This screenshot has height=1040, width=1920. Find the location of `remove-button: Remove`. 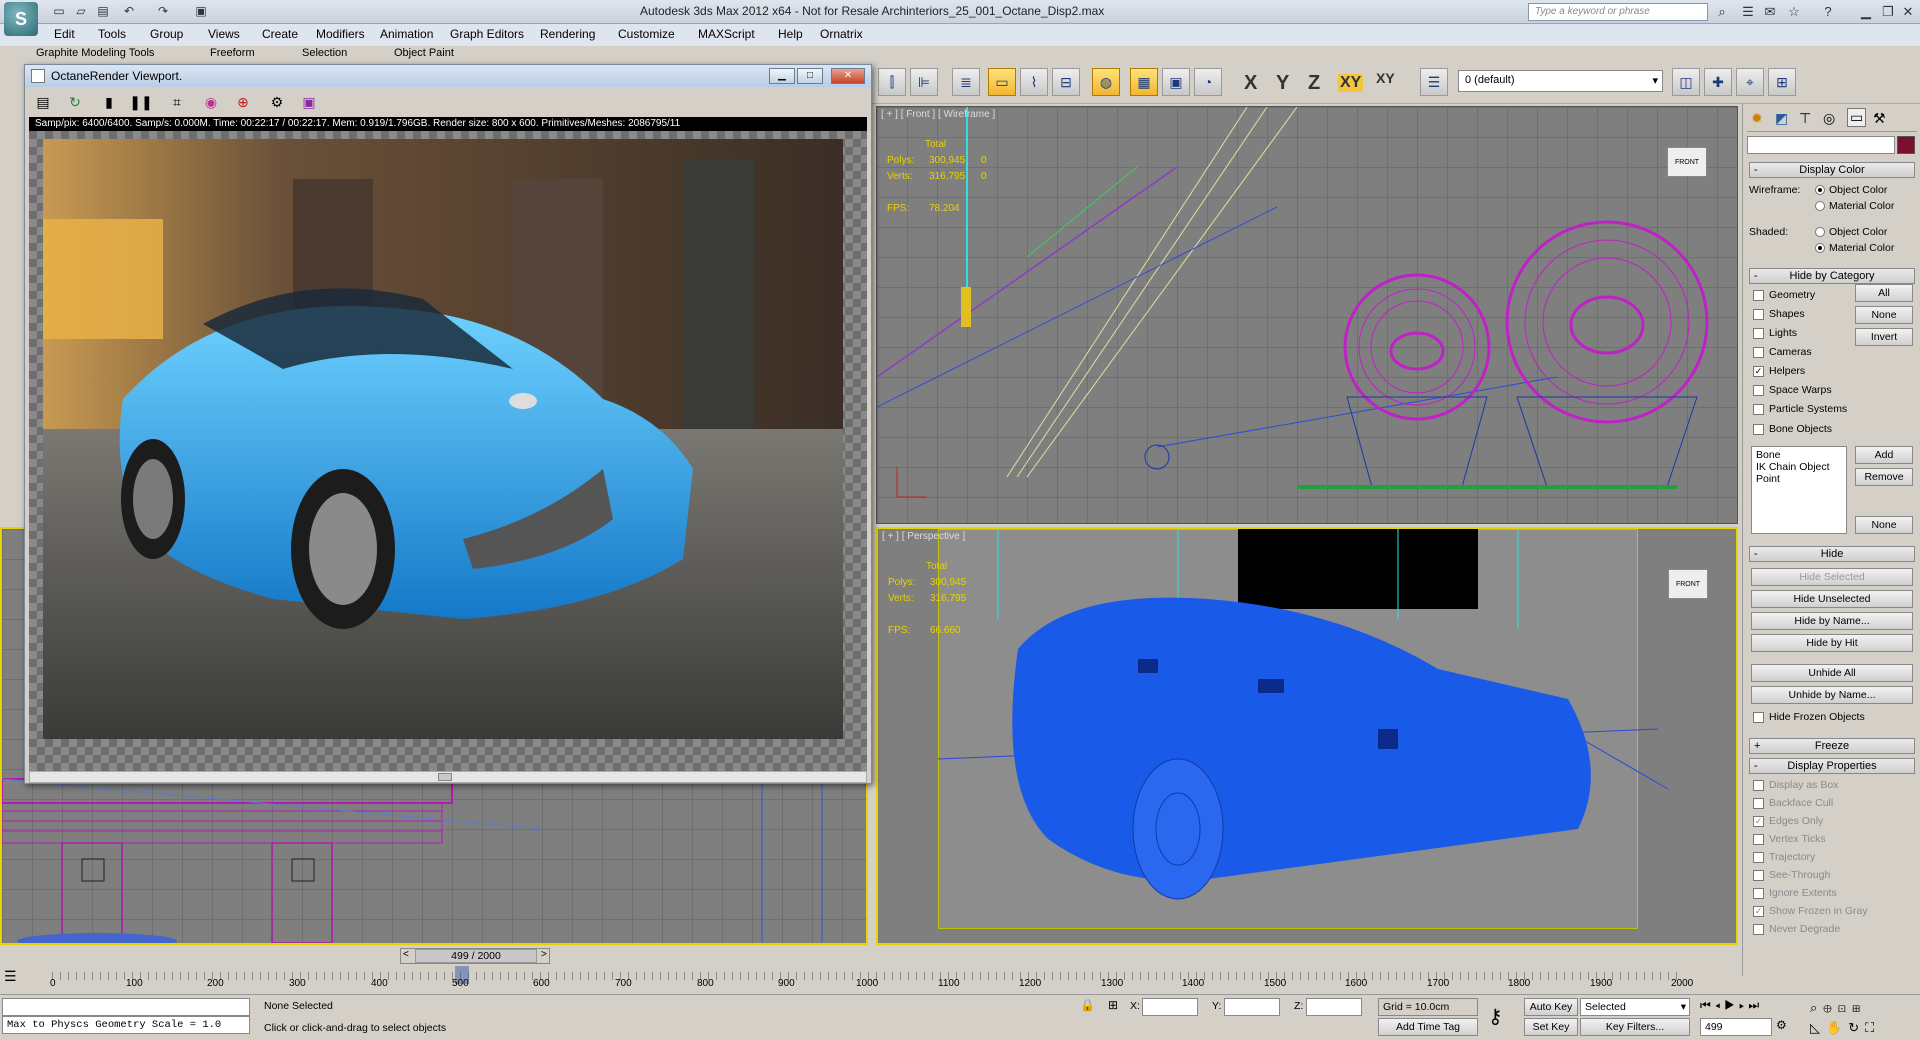

remove-button: Remove is located at coordinates (1884, 477).